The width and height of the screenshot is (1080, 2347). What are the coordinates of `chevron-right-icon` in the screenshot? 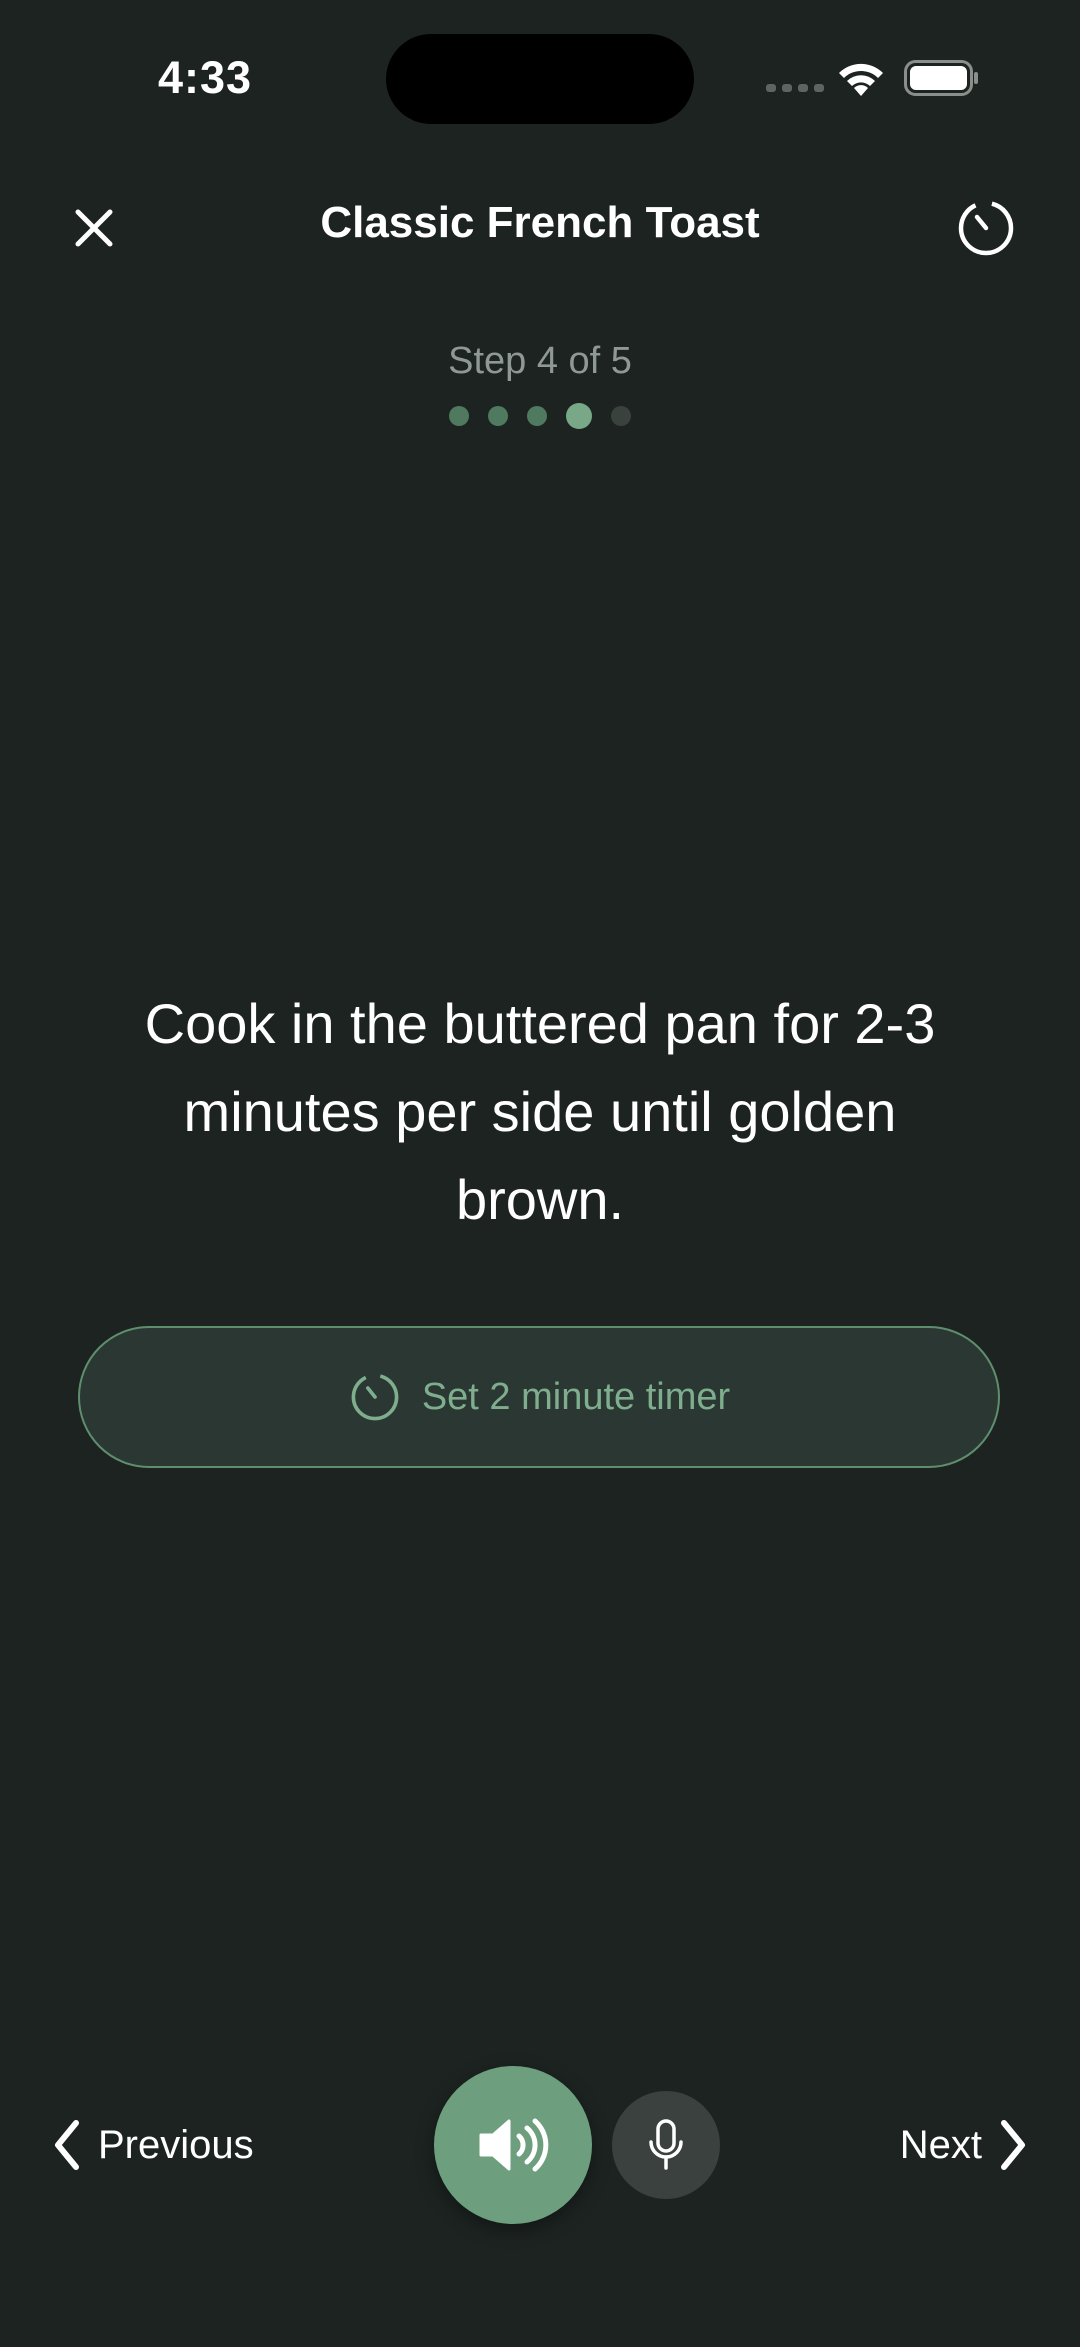 It's located at (1013, 2145).